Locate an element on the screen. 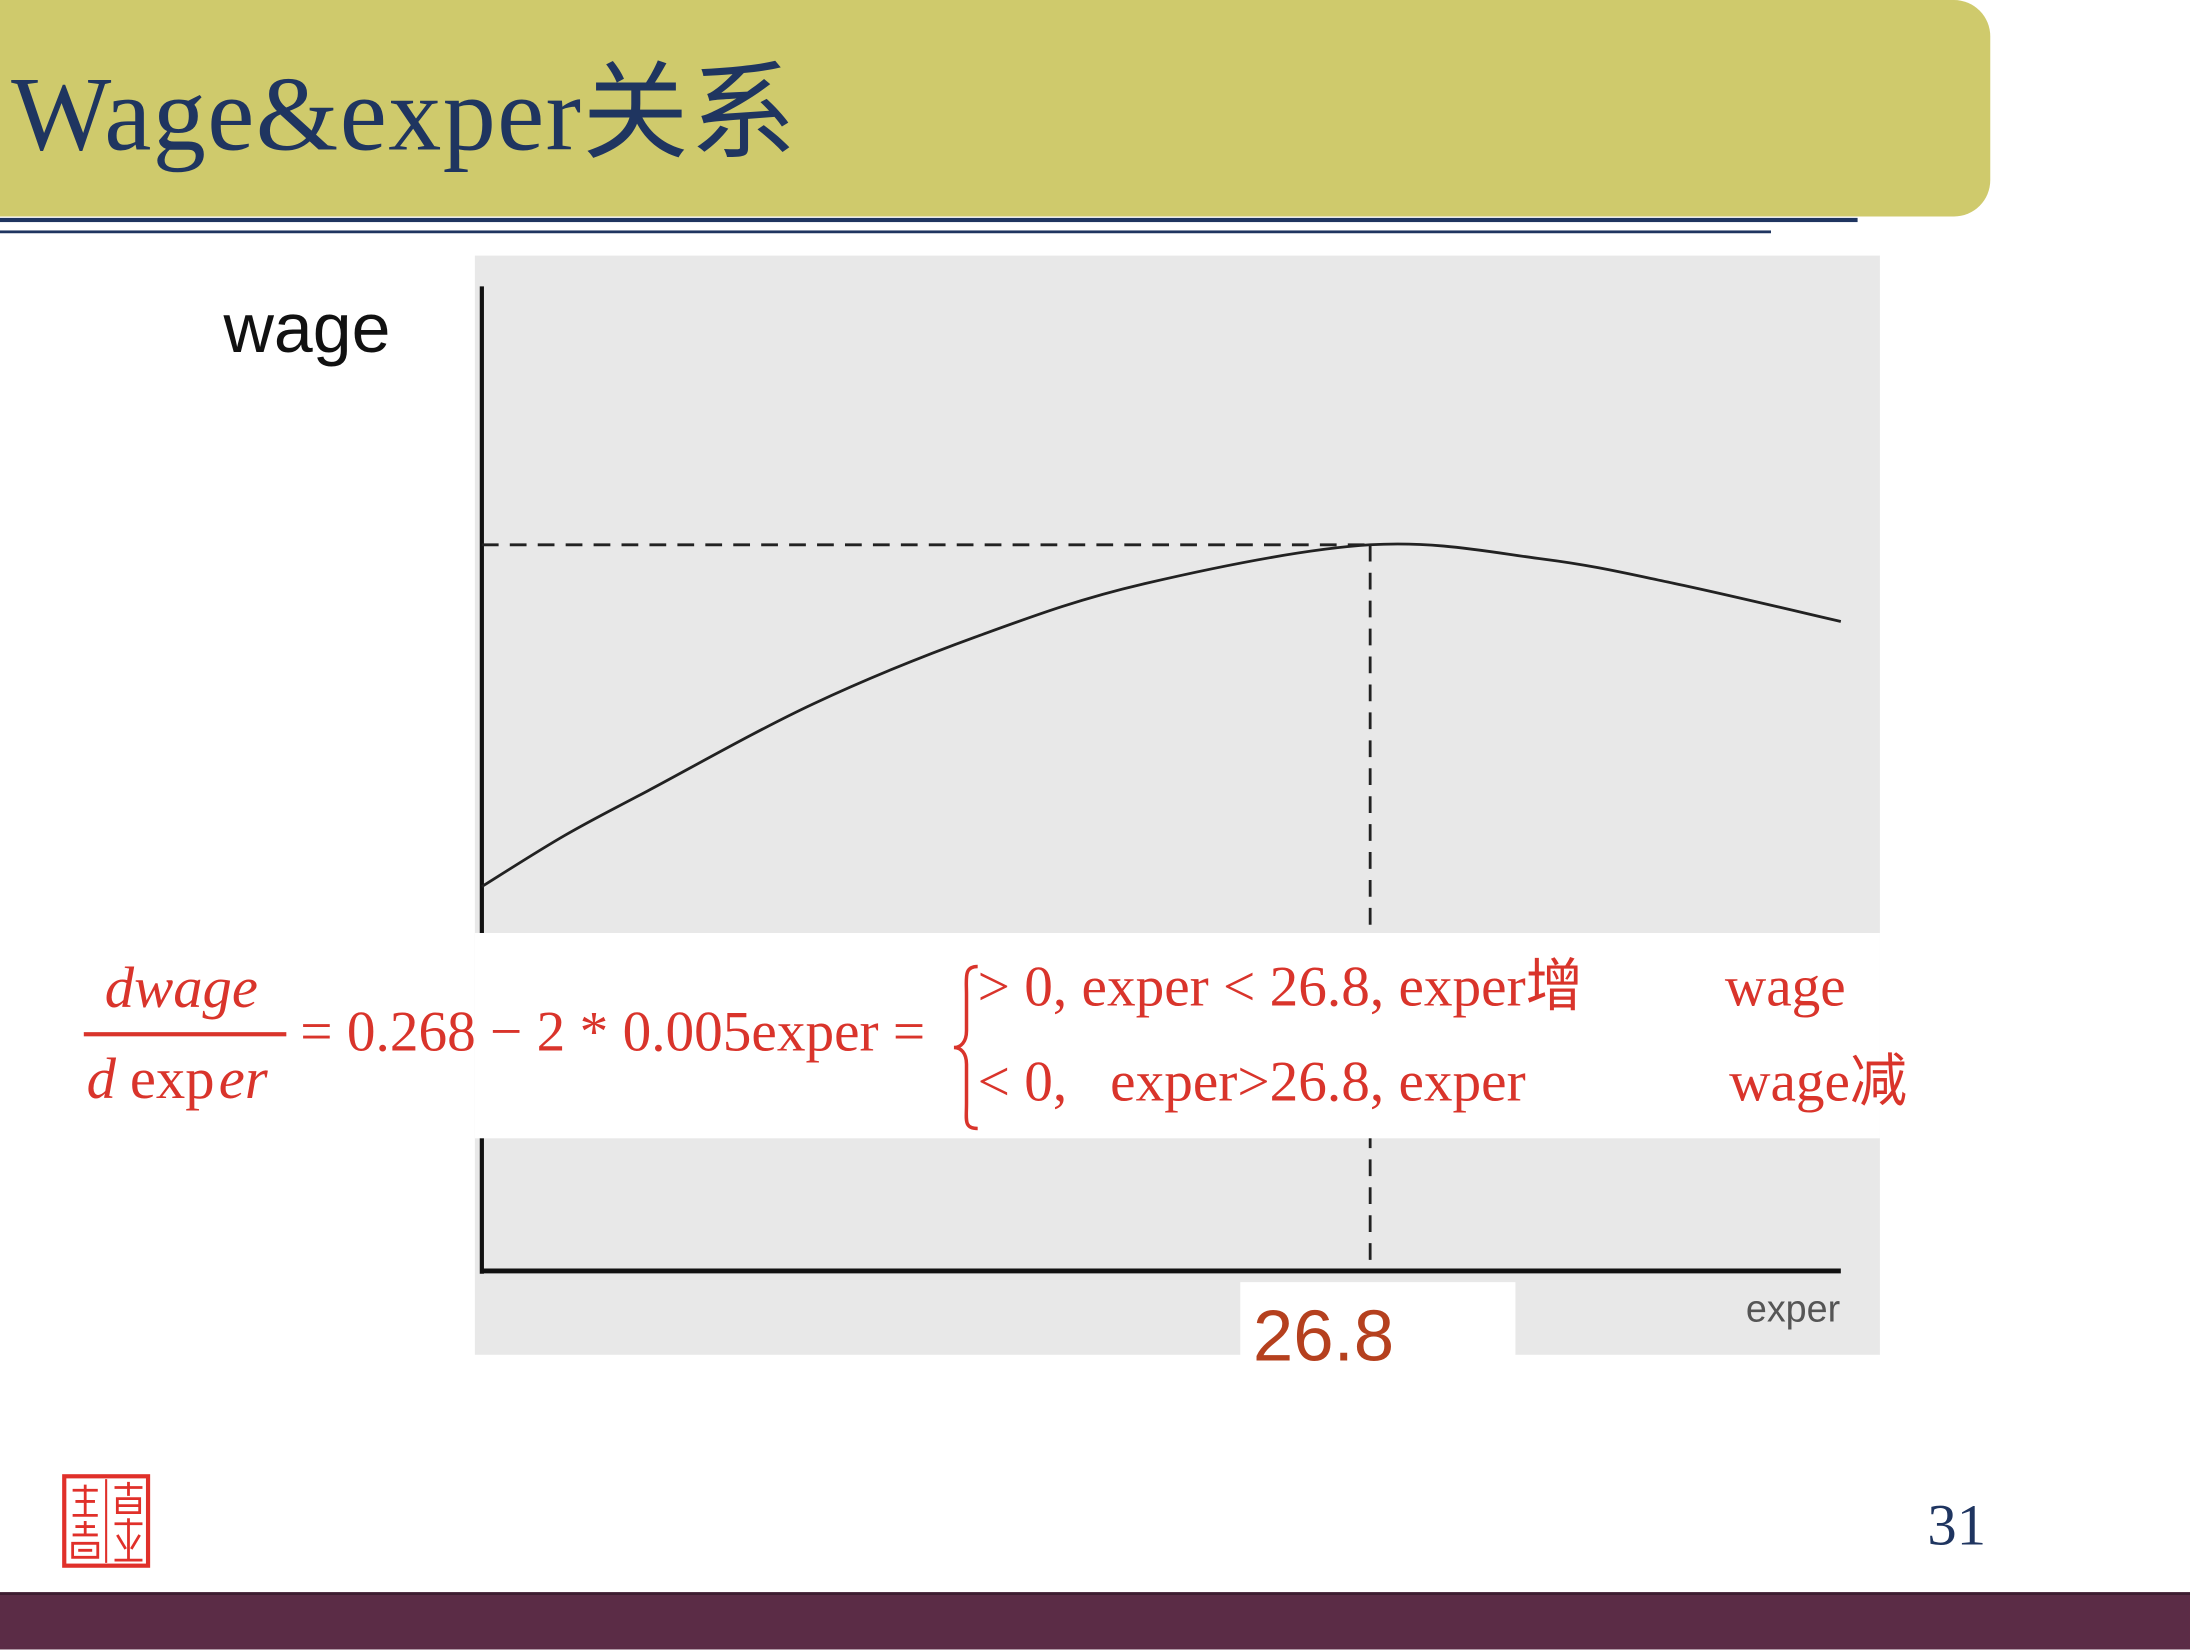 The width and height of the screenshot is (2190, 1650). formula-denominator: d exper is located at coordinates (177, 1079).